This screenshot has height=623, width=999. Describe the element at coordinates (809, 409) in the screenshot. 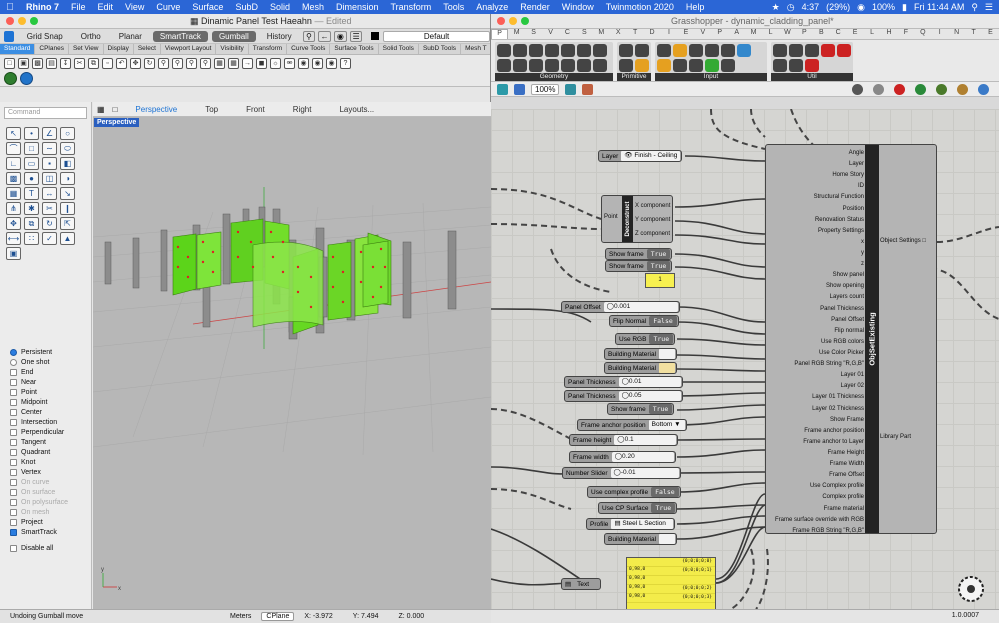

I see `objsetexisting-input-param: Layer 02 Thickness` at that location.